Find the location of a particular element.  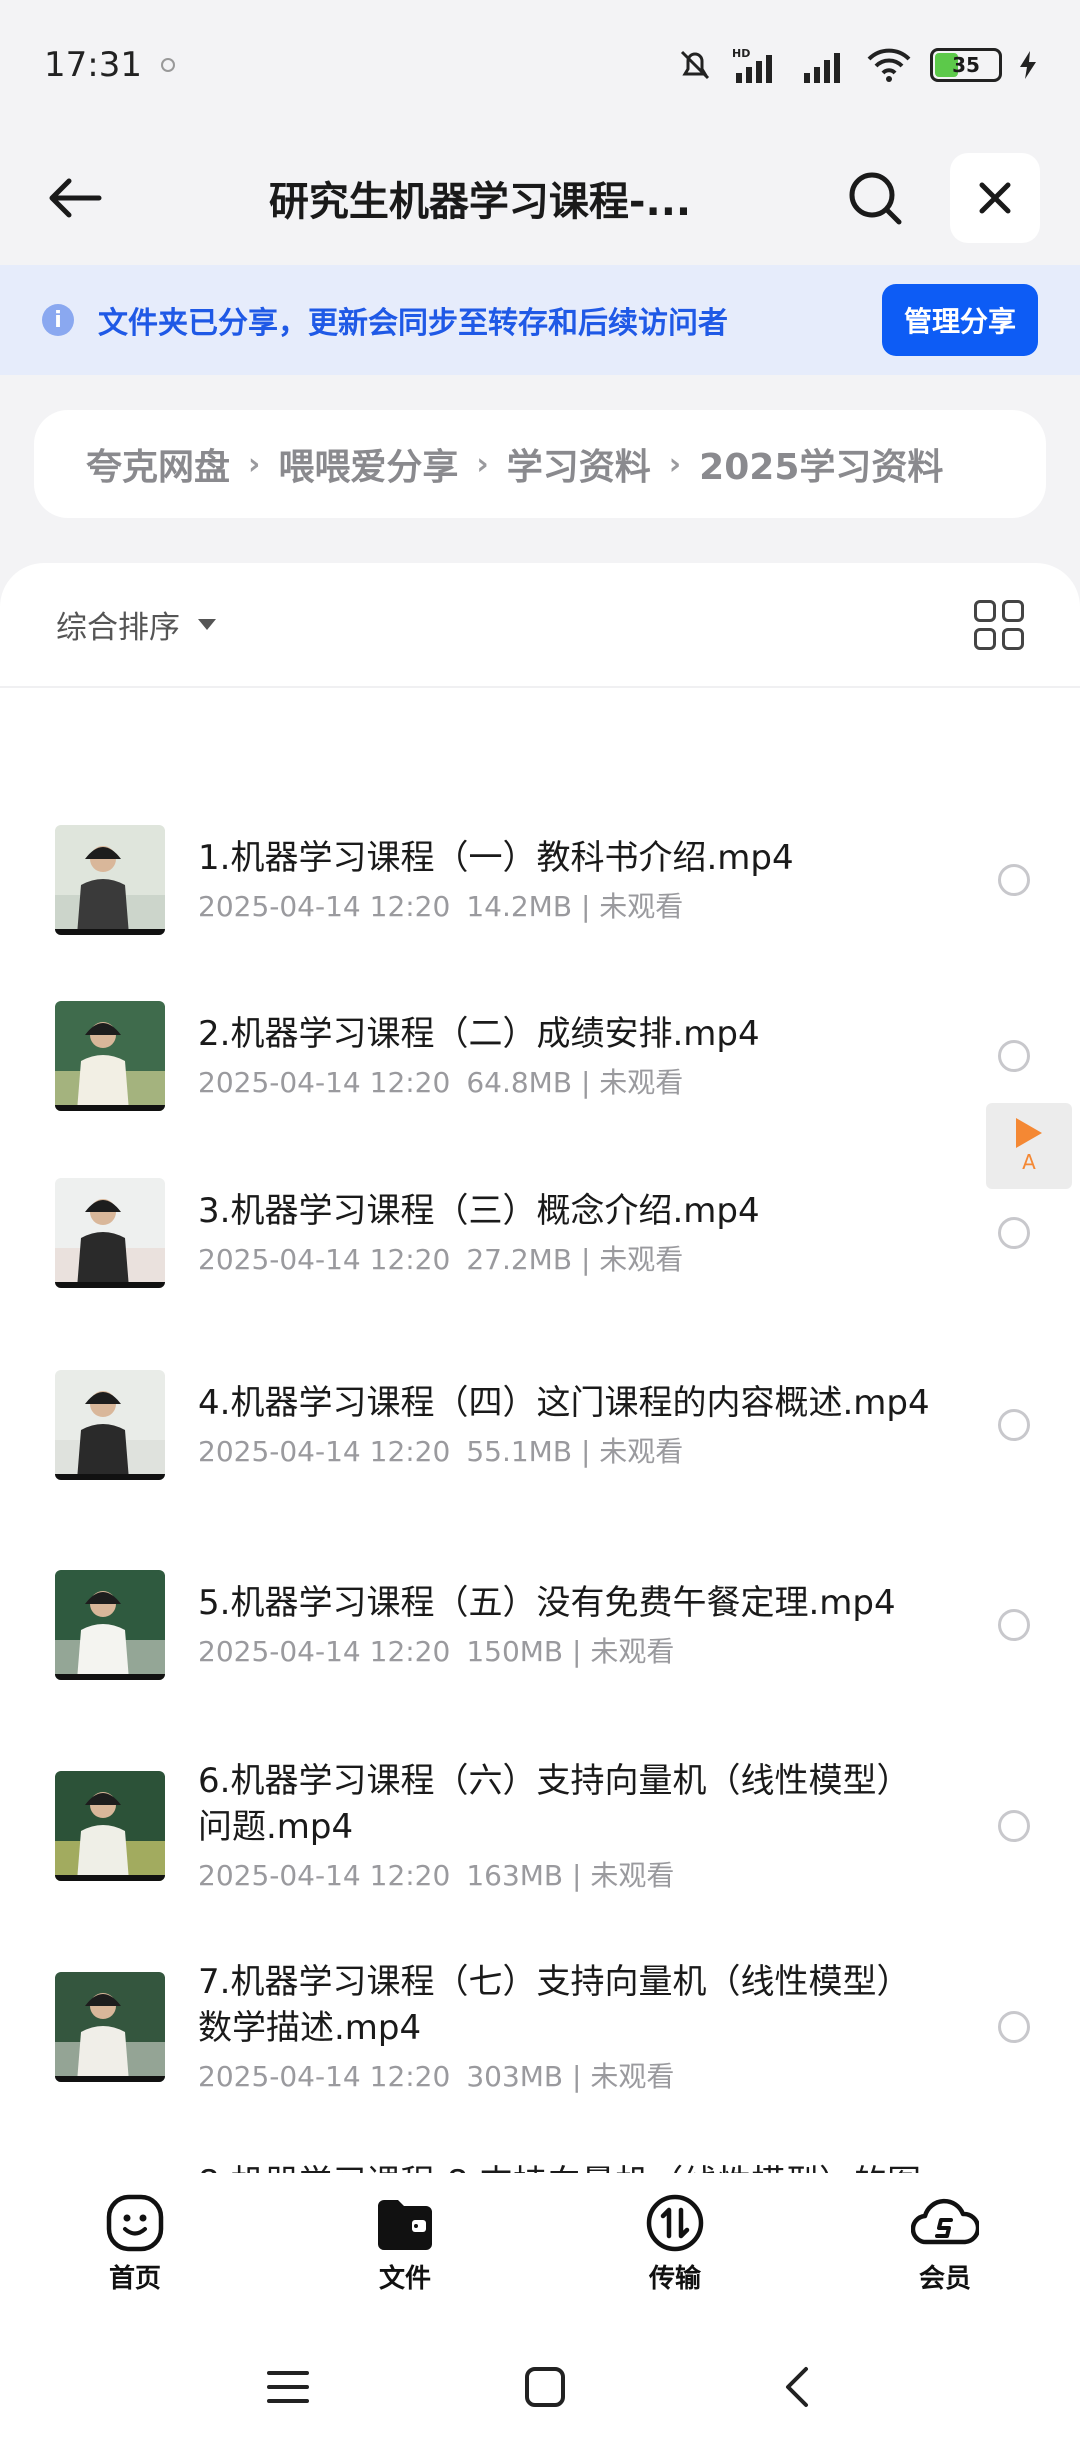

close-button is located at coordinates (995, 197).